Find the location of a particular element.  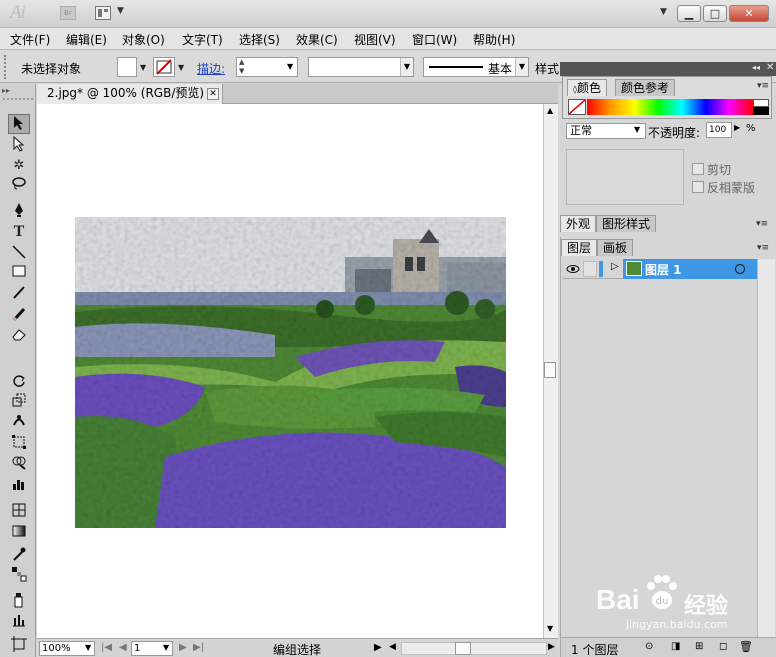

scroll-left-icon: ◀ is located at coordinates (392, 647).